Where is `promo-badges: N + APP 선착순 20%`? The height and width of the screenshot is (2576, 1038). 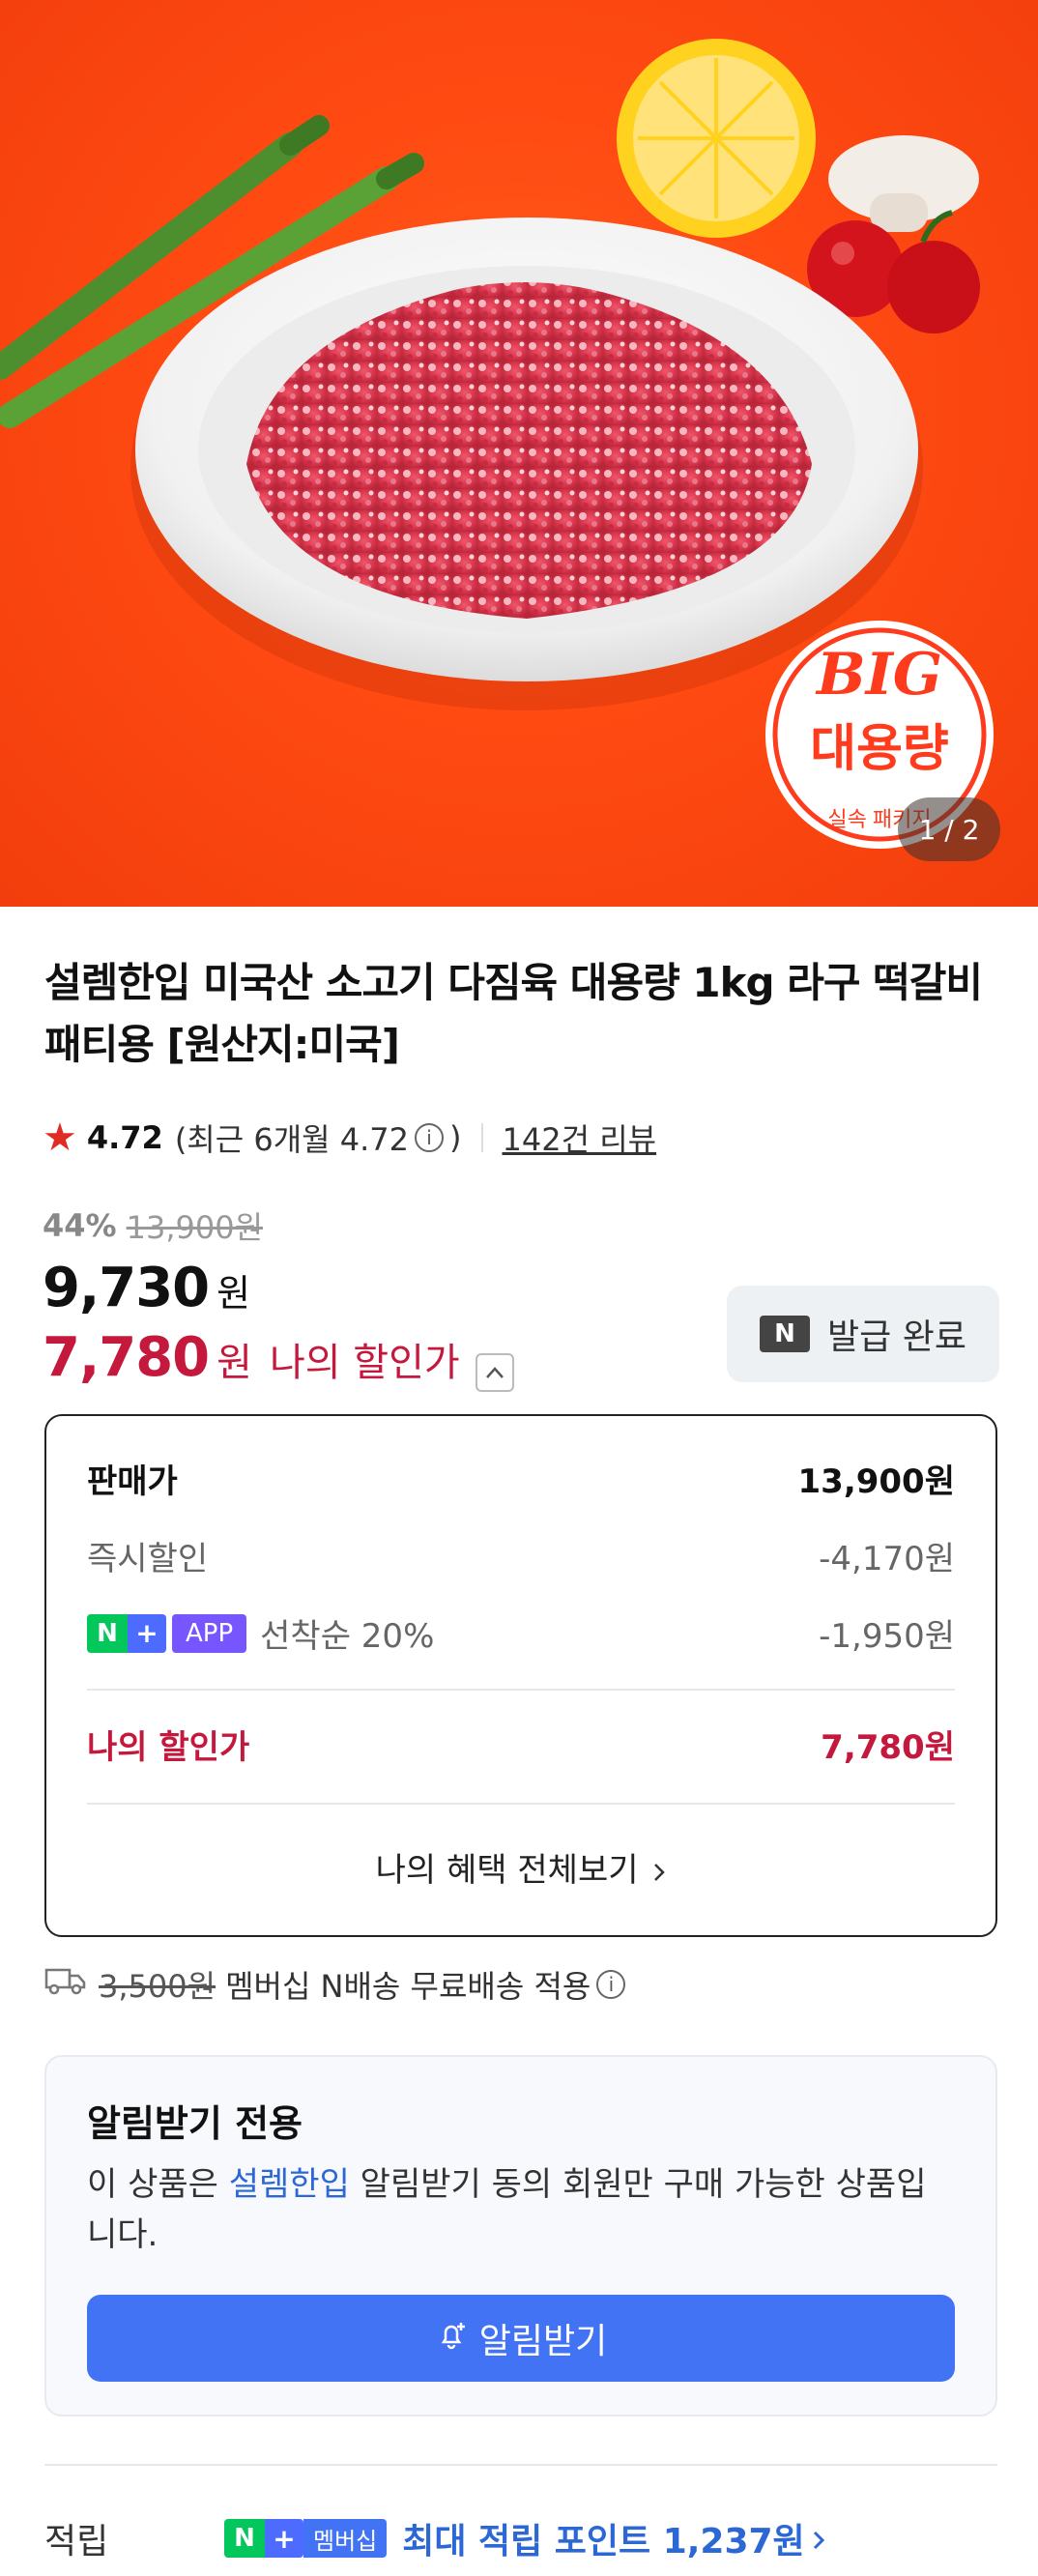
promo-badges: N + APP 선착순 20% is located at coordinates (261, 1633).